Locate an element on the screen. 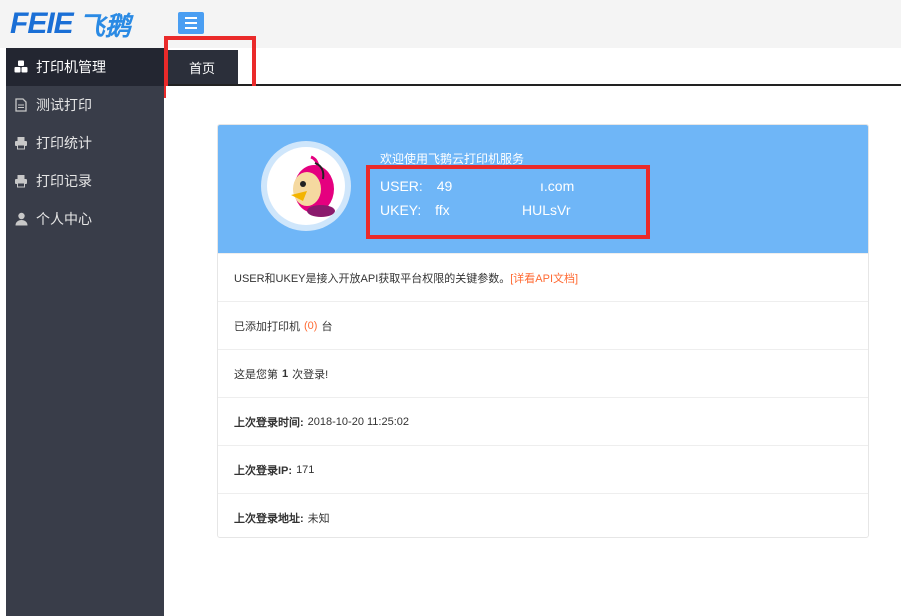  sidebar-item-label: 个人中心 is located at coordinates (64, 219).